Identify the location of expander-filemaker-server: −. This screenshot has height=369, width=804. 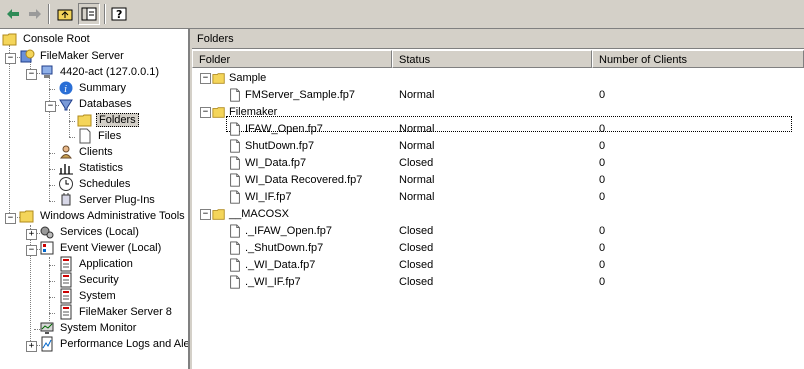
(10, 58).